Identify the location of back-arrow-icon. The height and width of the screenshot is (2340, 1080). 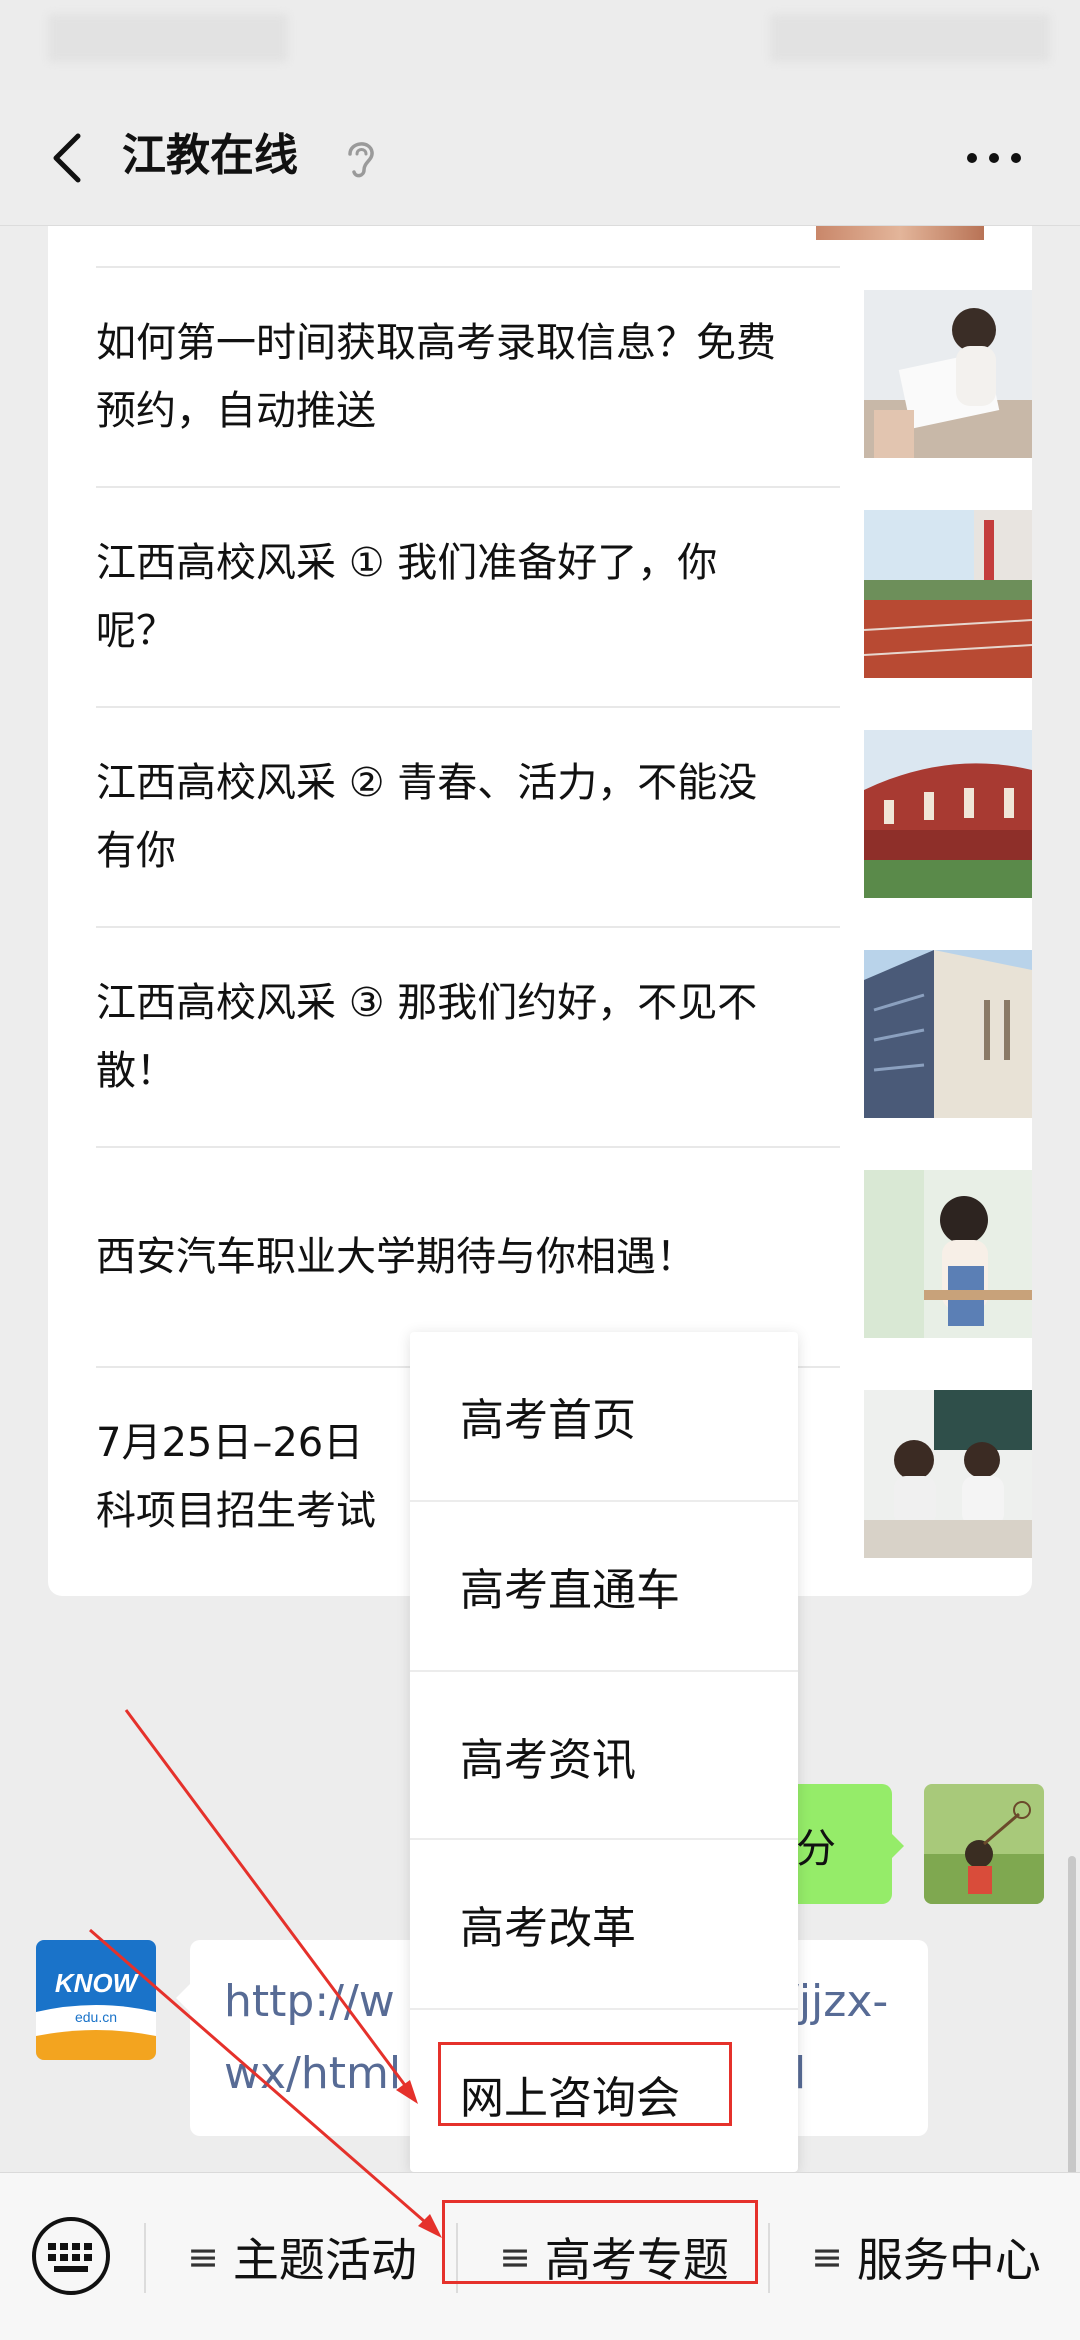
(70, 158).